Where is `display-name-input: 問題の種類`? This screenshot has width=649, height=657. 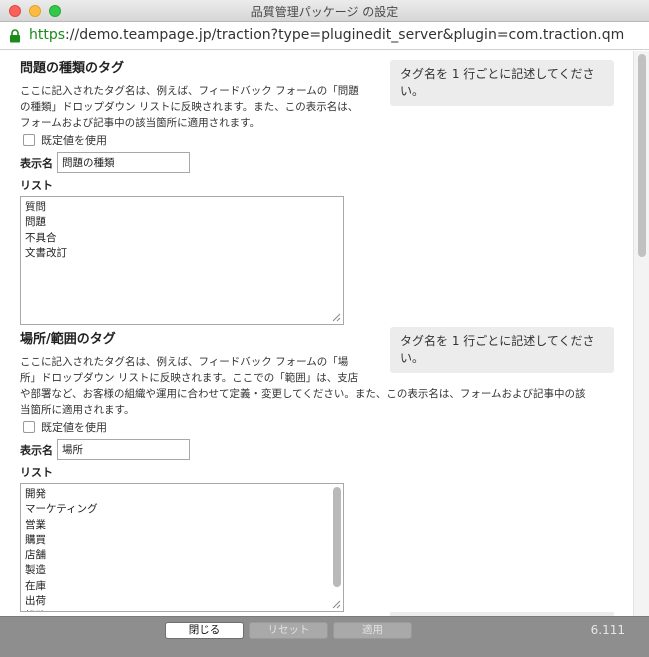
display-name-input: 問題の種類 is located at coordinates (123, 162).